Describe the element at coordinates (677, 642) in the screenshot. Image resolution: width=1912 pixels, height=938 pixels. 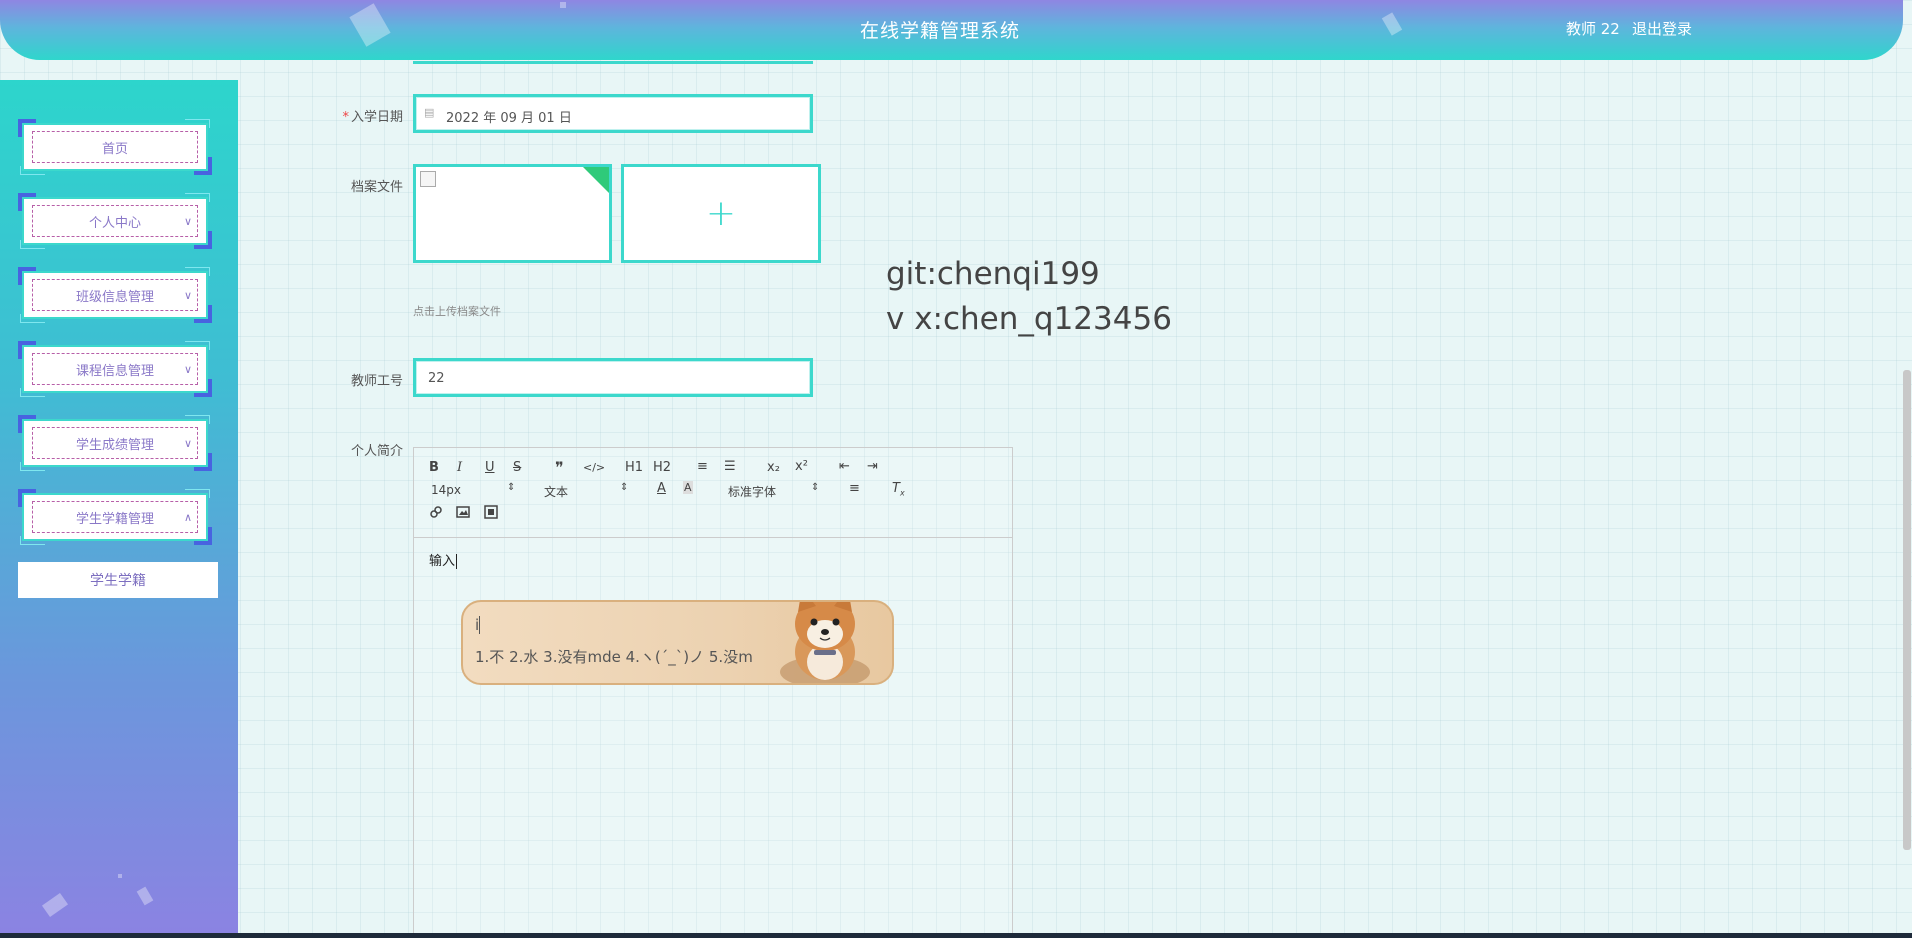
I see `ime-candidate-popup: i 1.不 2.水 3.没有mde 4.ヽ(ˊ_ˋ)ノ 5.没m` at that location.